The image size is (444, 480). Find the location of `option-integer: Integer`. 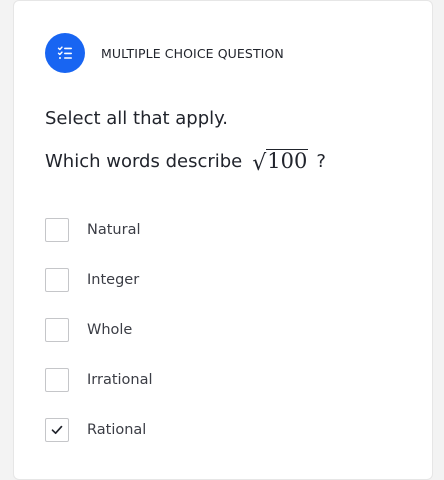

option-integer: Integer is located at coordinates (92, 280).